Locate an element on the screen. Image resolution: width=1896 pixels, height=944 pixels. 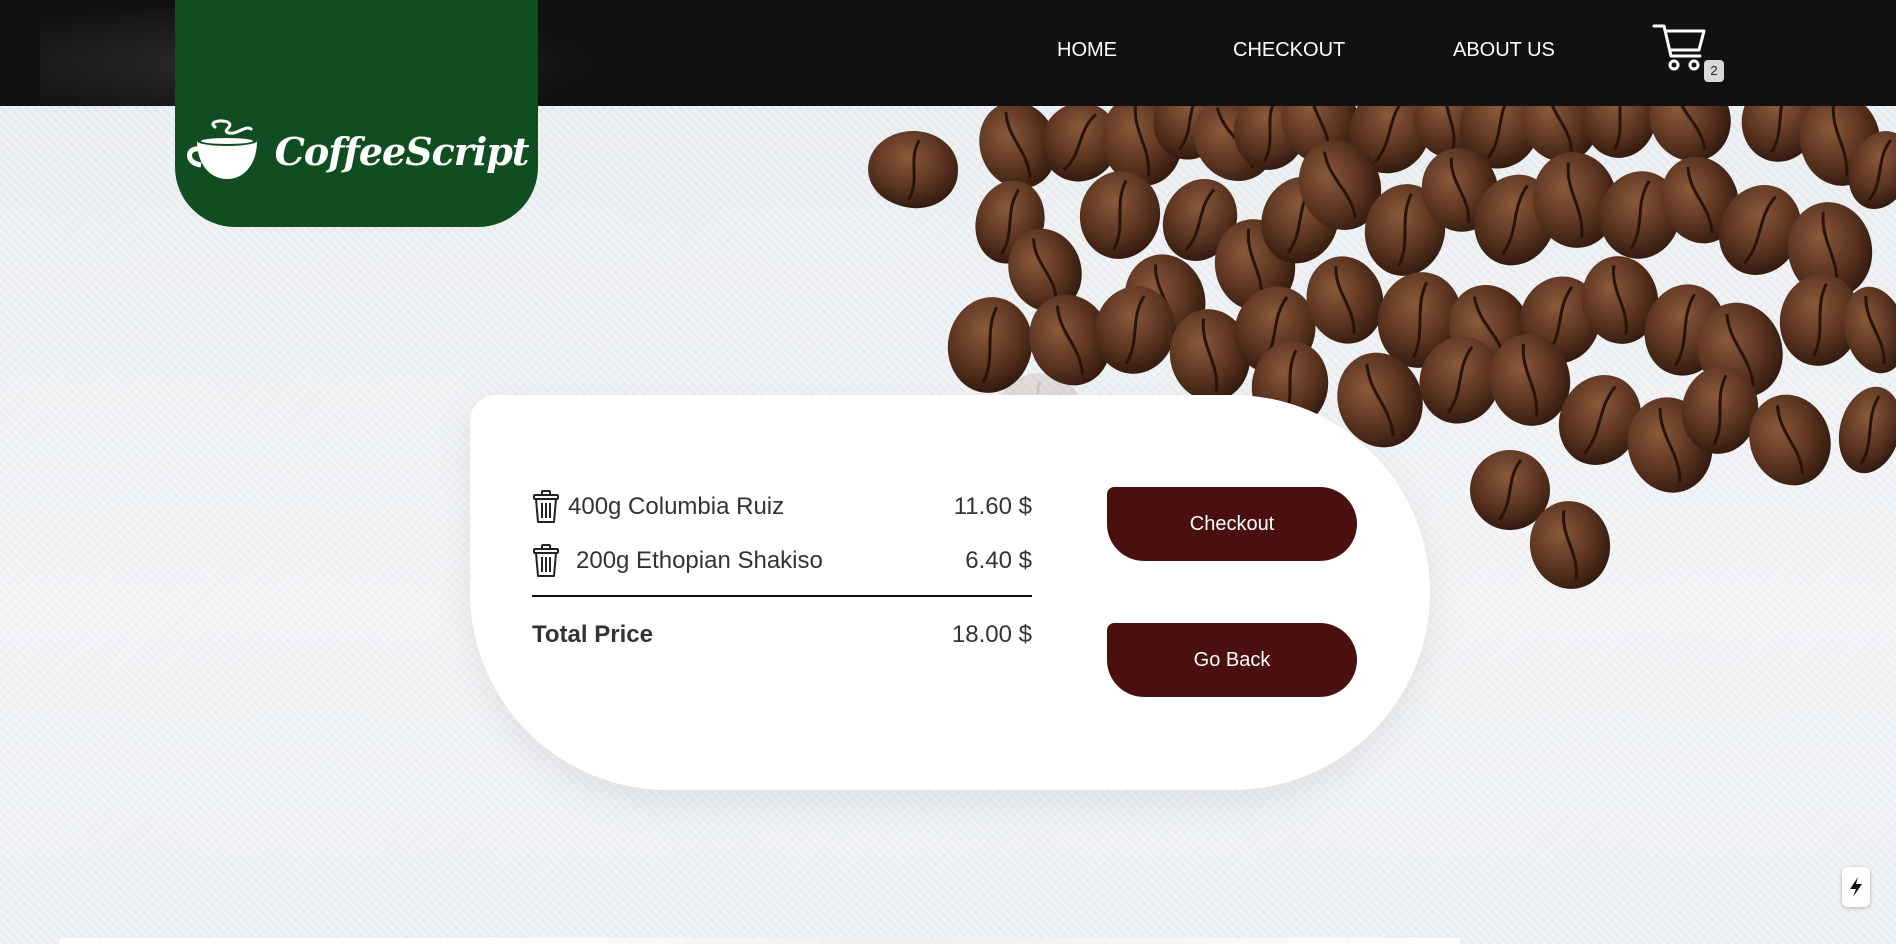
total-value: 18.00 $ is located at coordinates (991, 634).